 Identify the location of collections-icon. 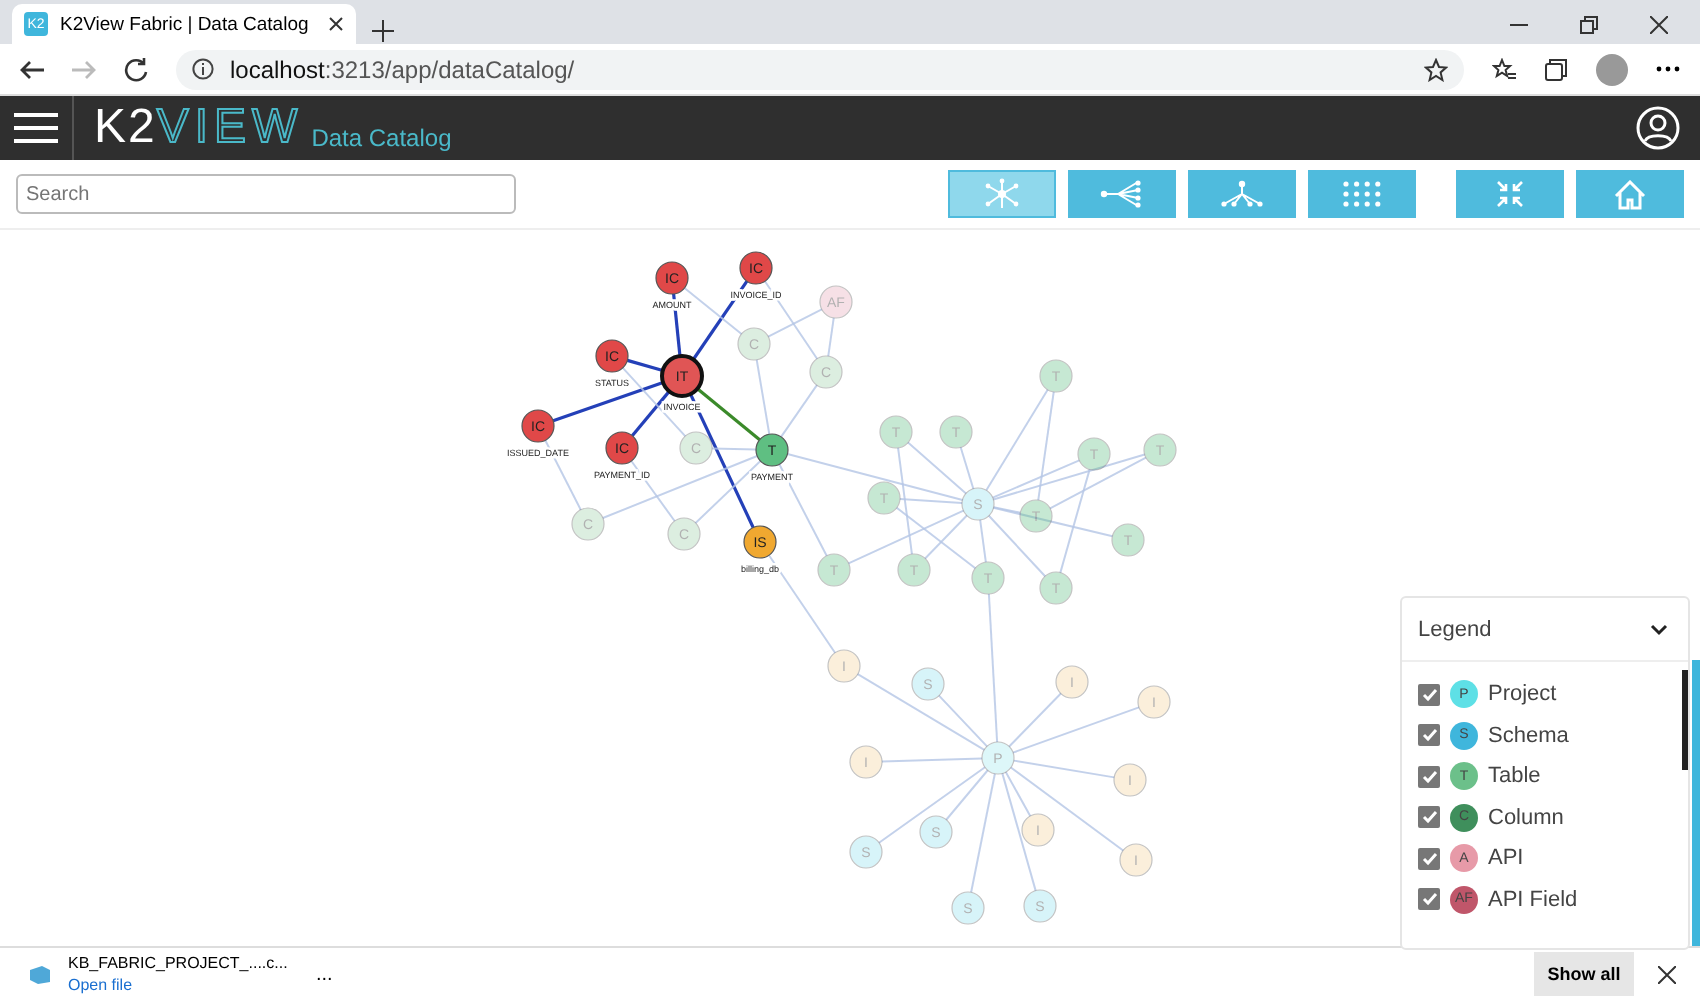
(1556, 69).